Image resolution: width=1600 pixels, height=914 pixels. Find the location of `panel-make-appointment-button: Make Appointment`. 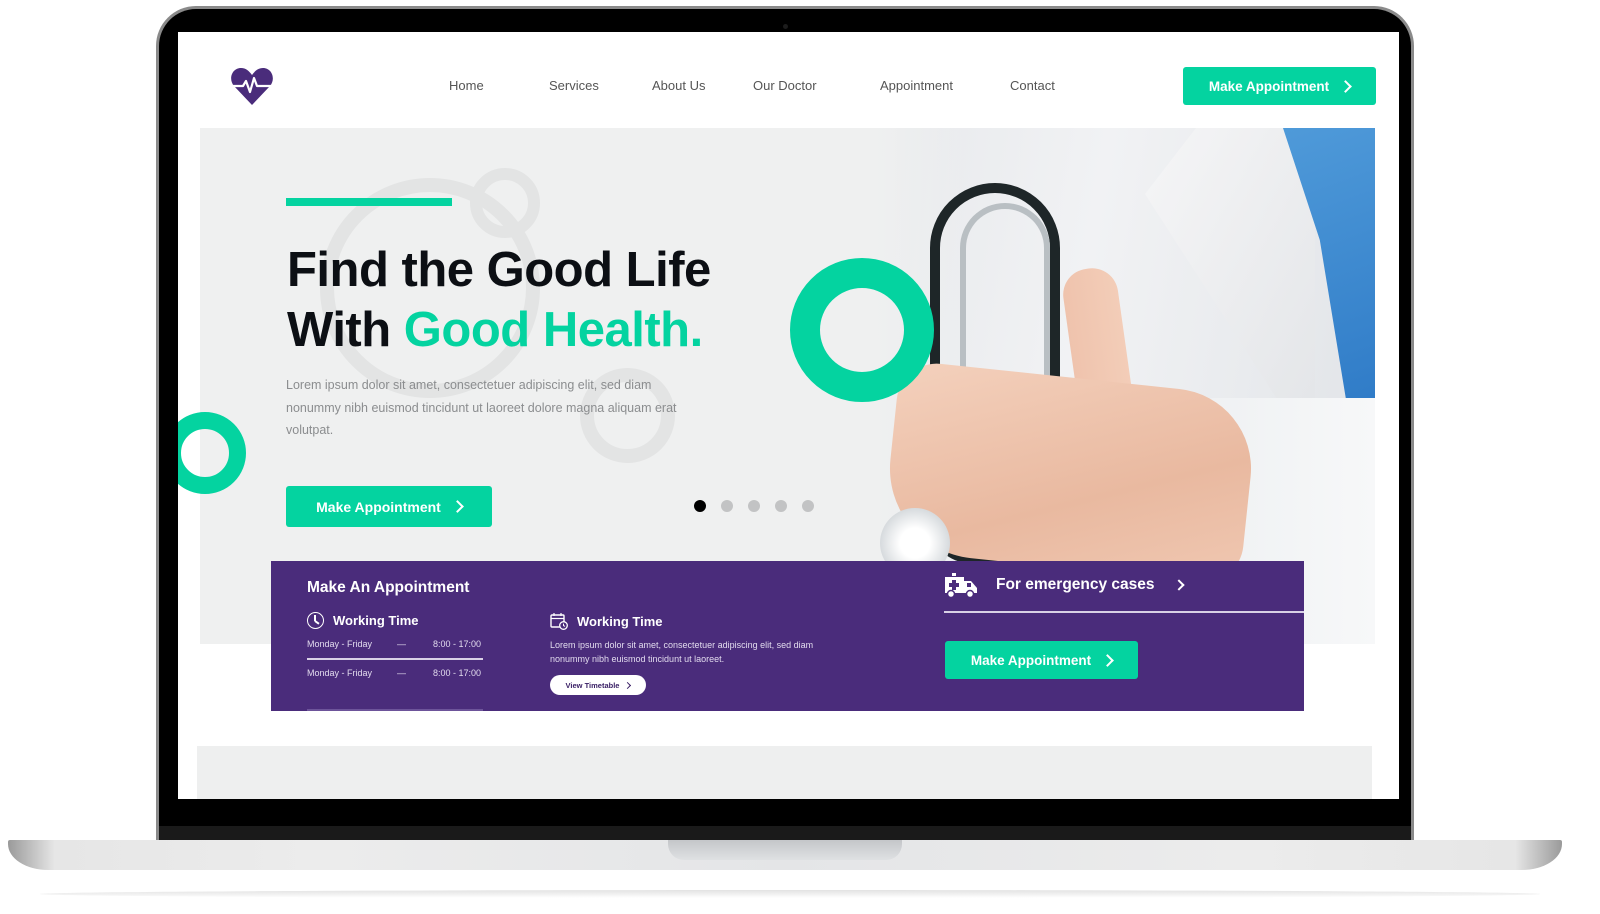

panel-make-appointment-button: Make Appointment is located at coordinates (1041, 660).